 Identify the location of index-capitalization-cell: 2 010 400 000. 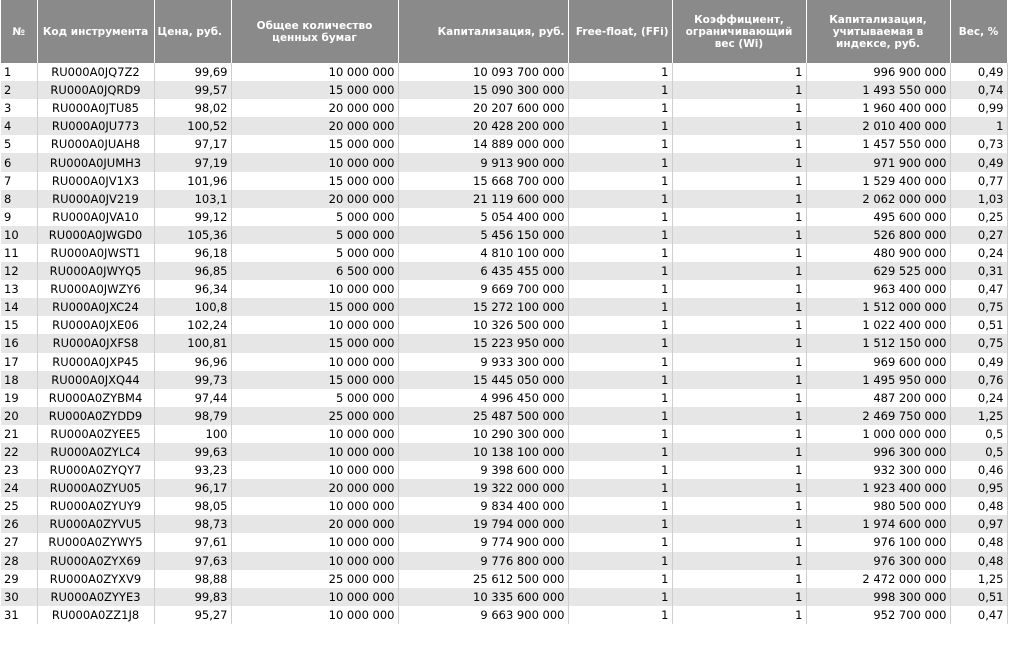
(878, 126).